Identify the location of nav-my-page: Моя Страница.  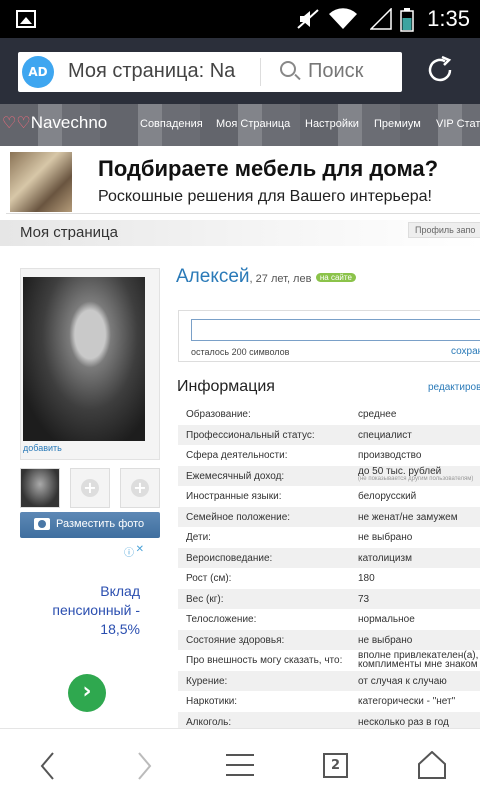
(253, 124).